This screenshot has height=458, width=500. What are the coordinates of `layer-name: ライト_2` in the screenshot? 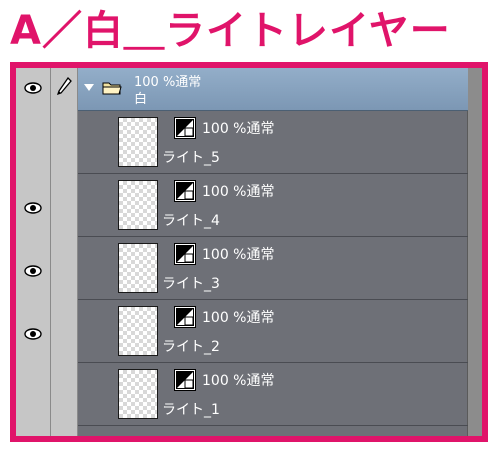 It's located at (191, 347).